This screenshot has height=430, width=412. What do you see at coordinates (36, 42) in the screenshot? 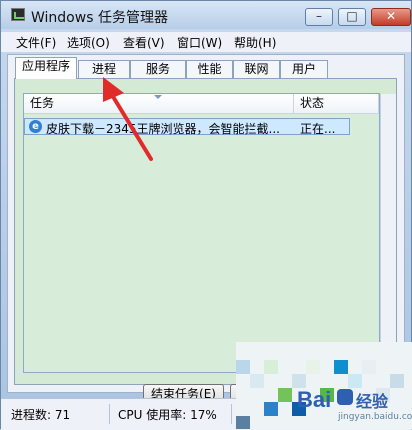
I see `menu-file: 文件(F)` at bounding box center [36, 42].